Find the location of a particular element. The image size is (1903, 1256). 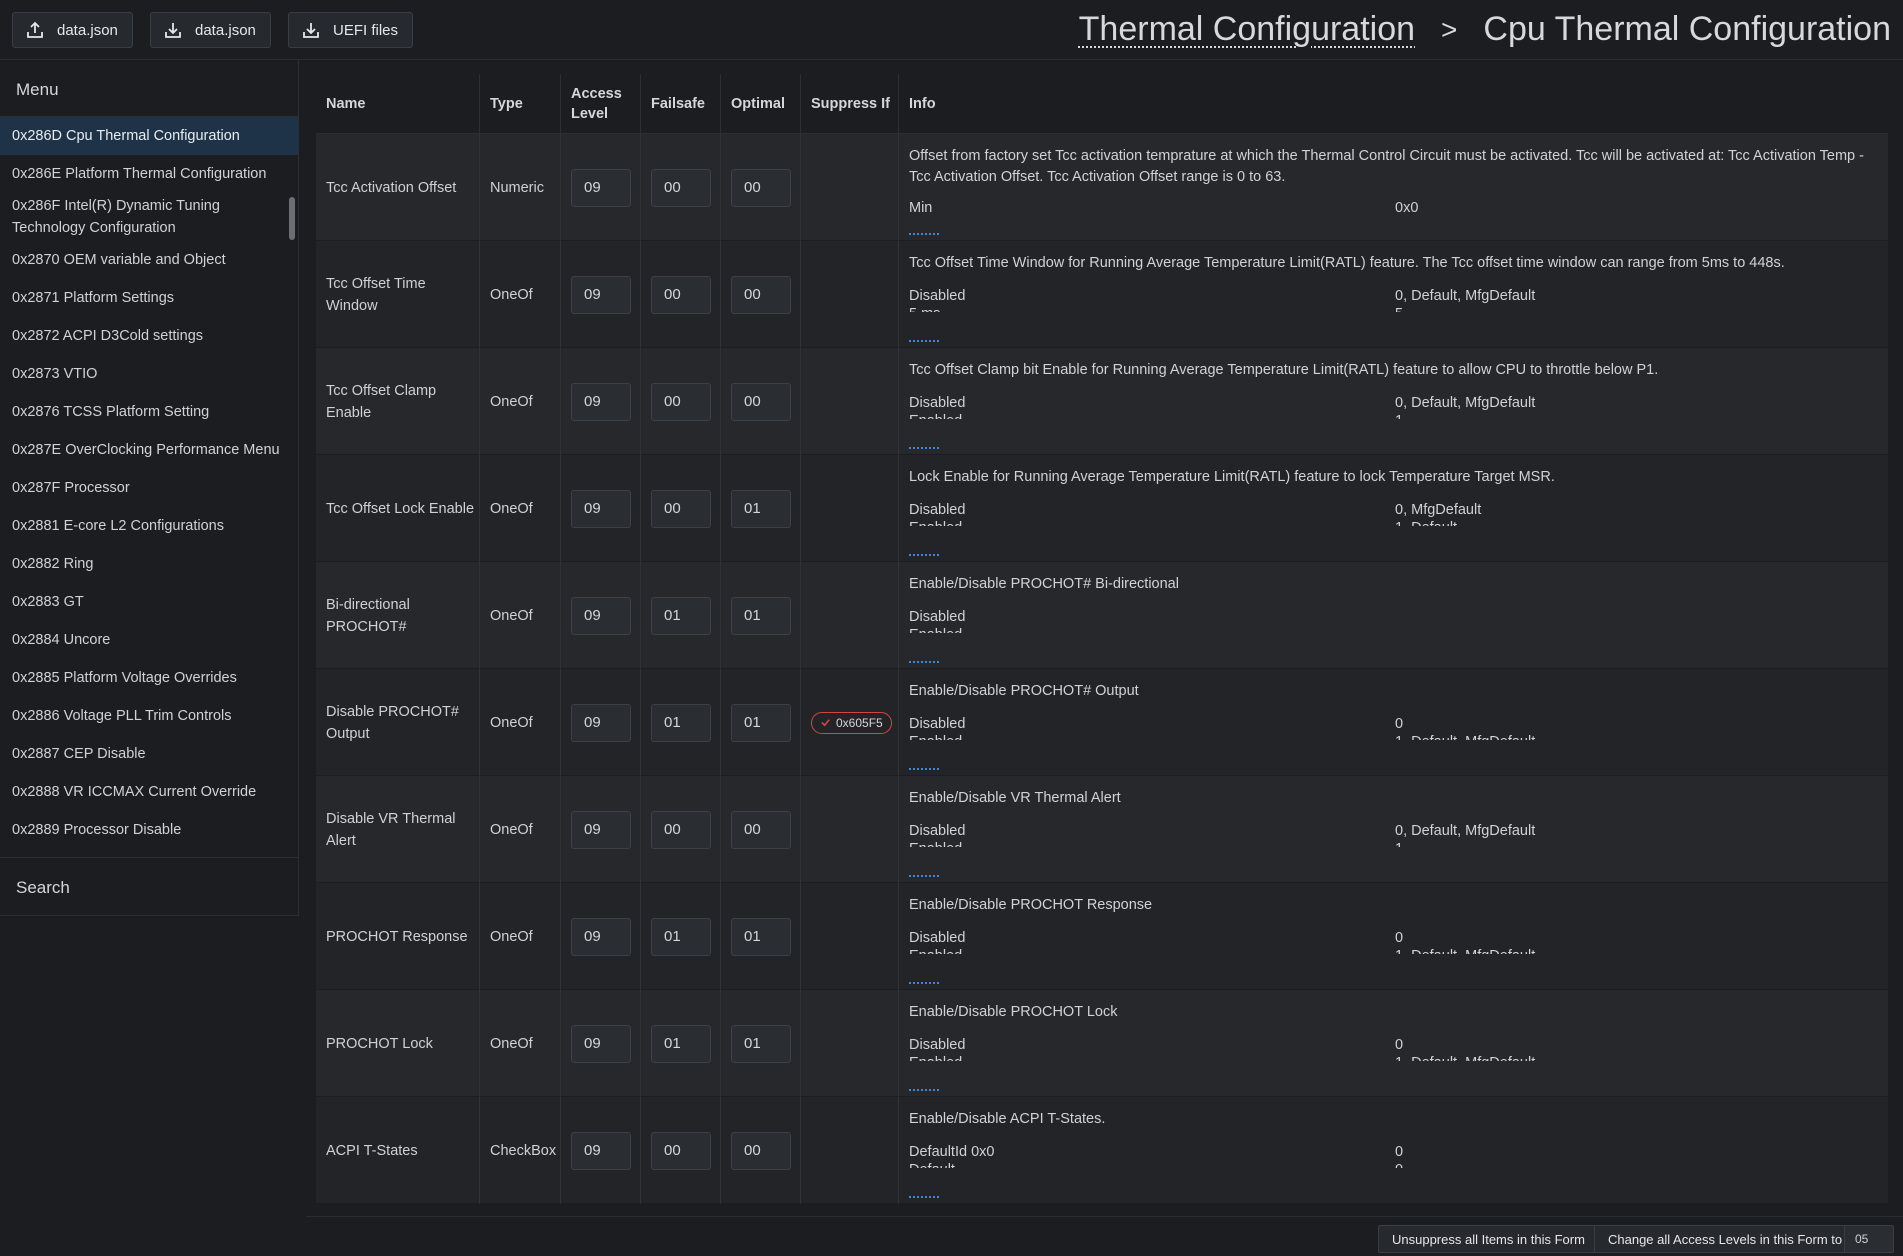

download-uefi-label: UEFI files is located at coordinates (366, 30).